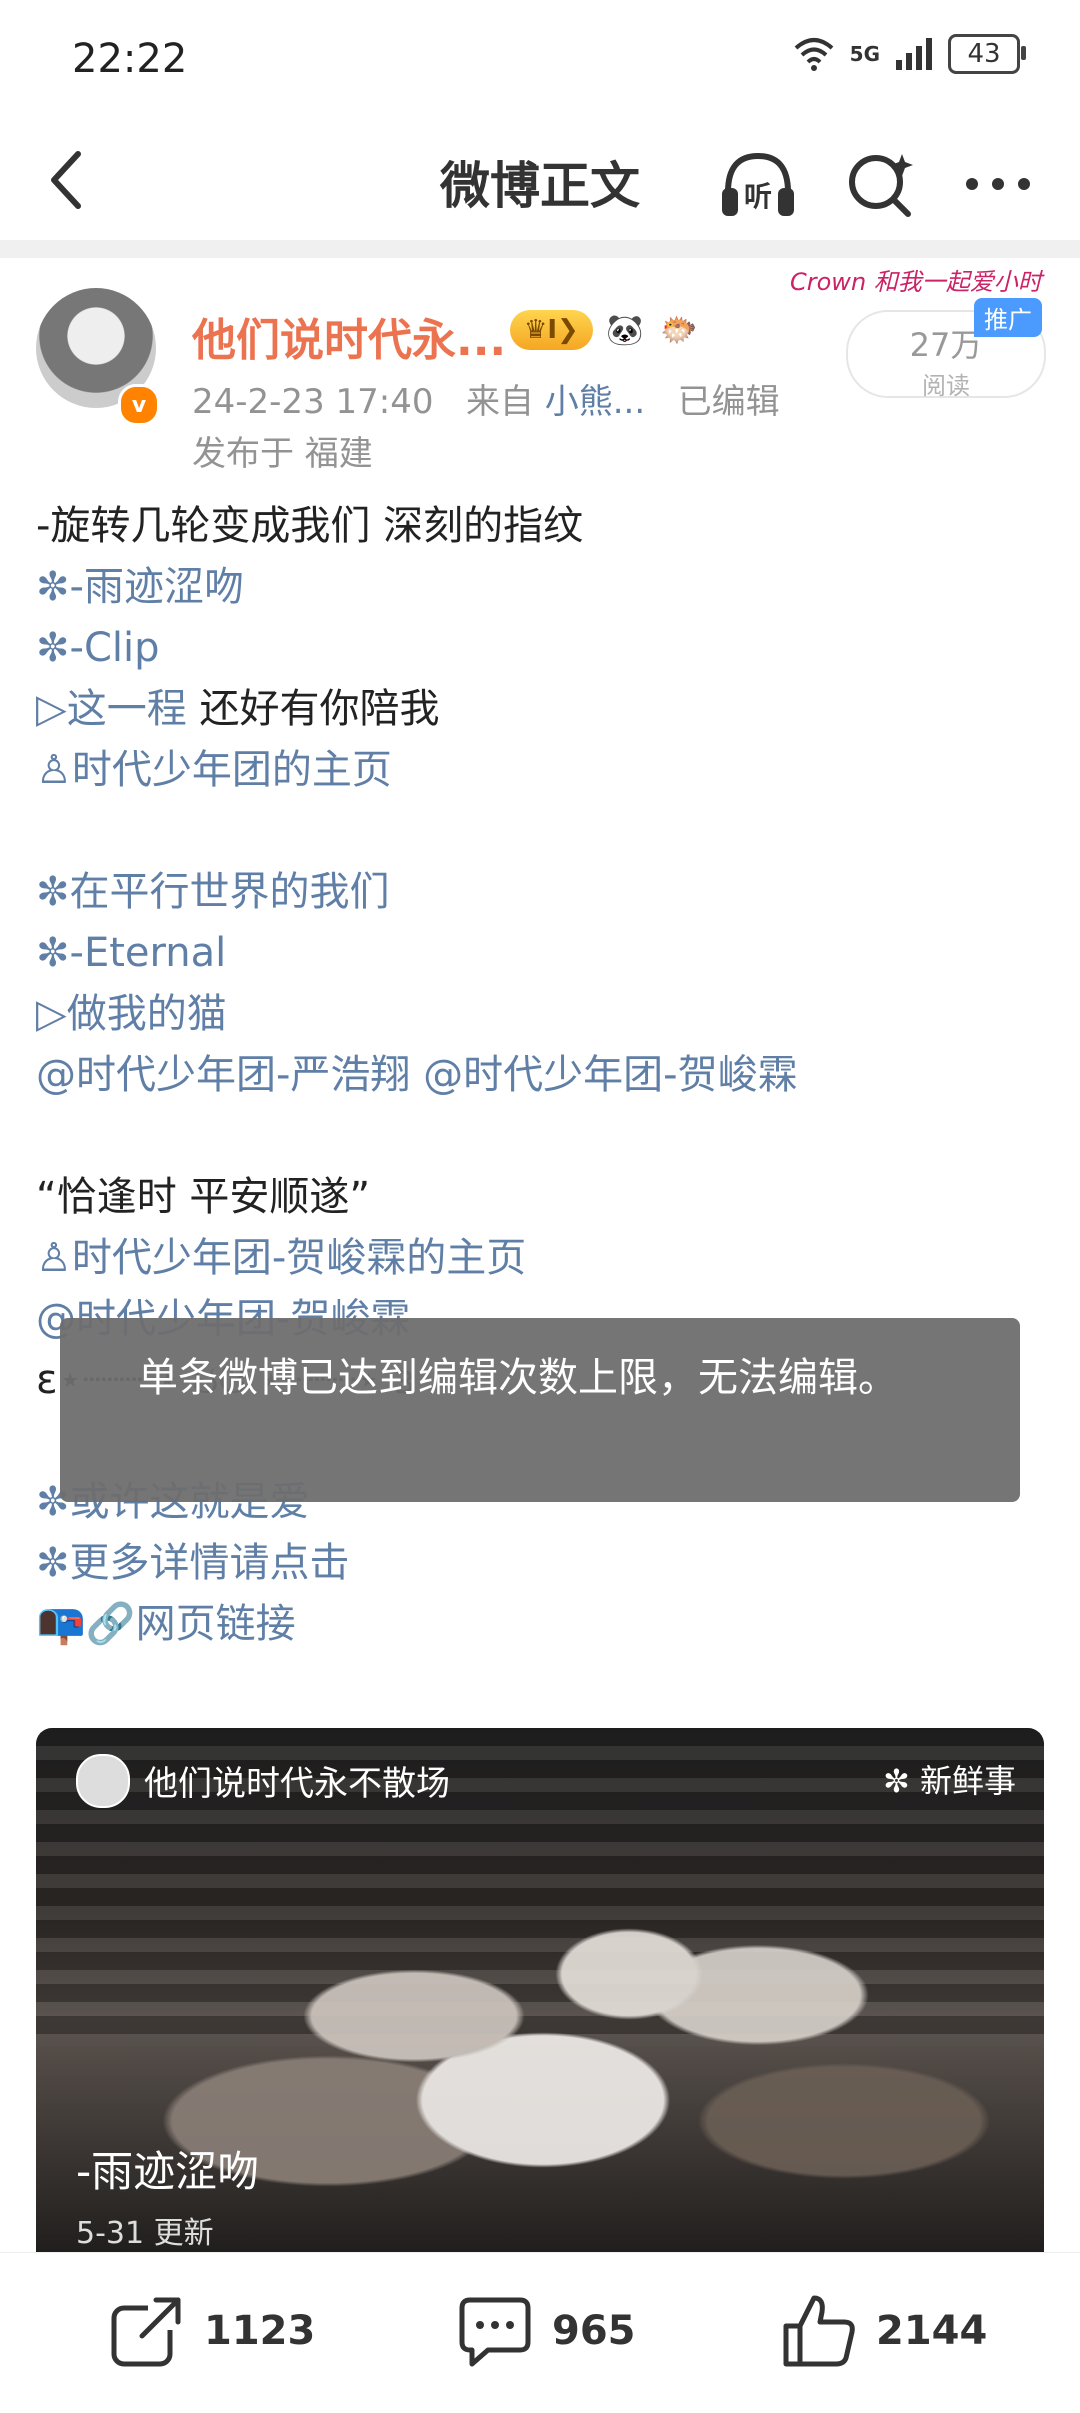  Describe the element at coordinates (594, 2331) in the screenshot. I see `comment-count: 965` at that location.